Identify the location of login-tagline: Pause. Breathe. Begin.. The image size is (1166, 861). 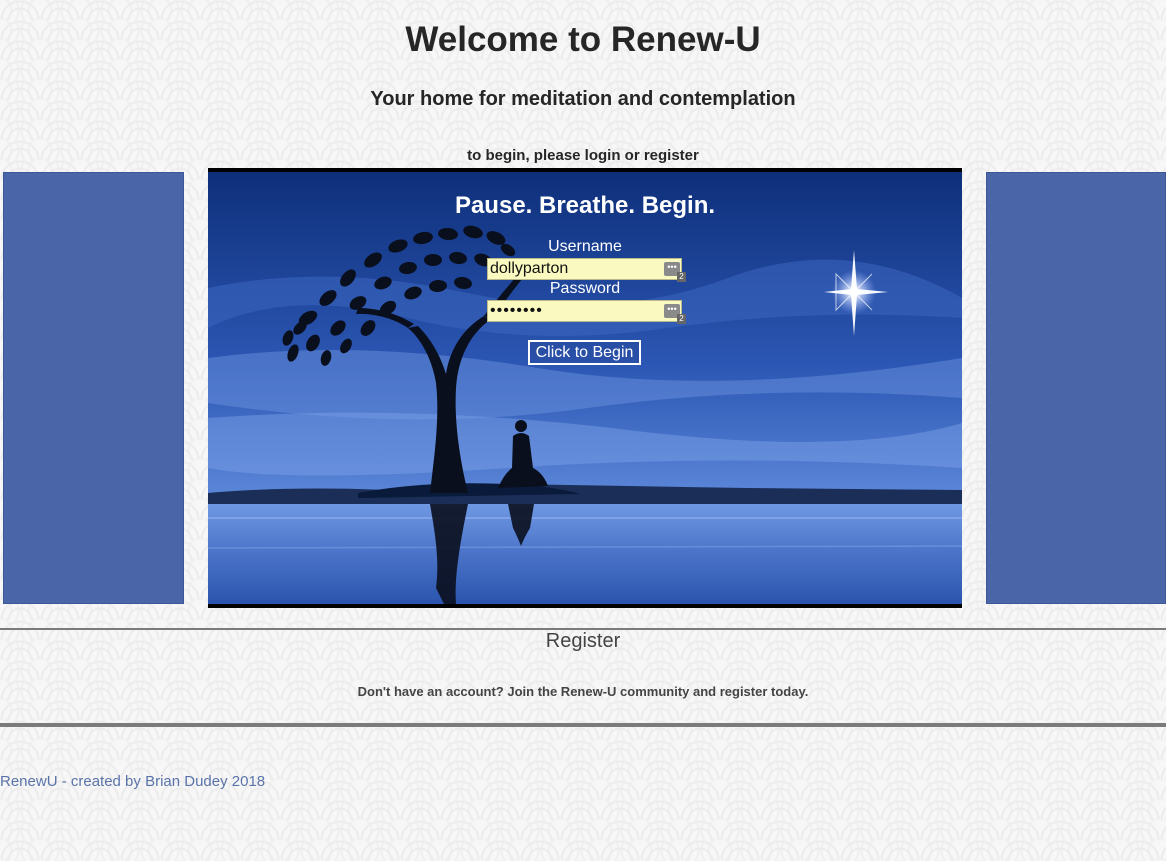
(585, 205).